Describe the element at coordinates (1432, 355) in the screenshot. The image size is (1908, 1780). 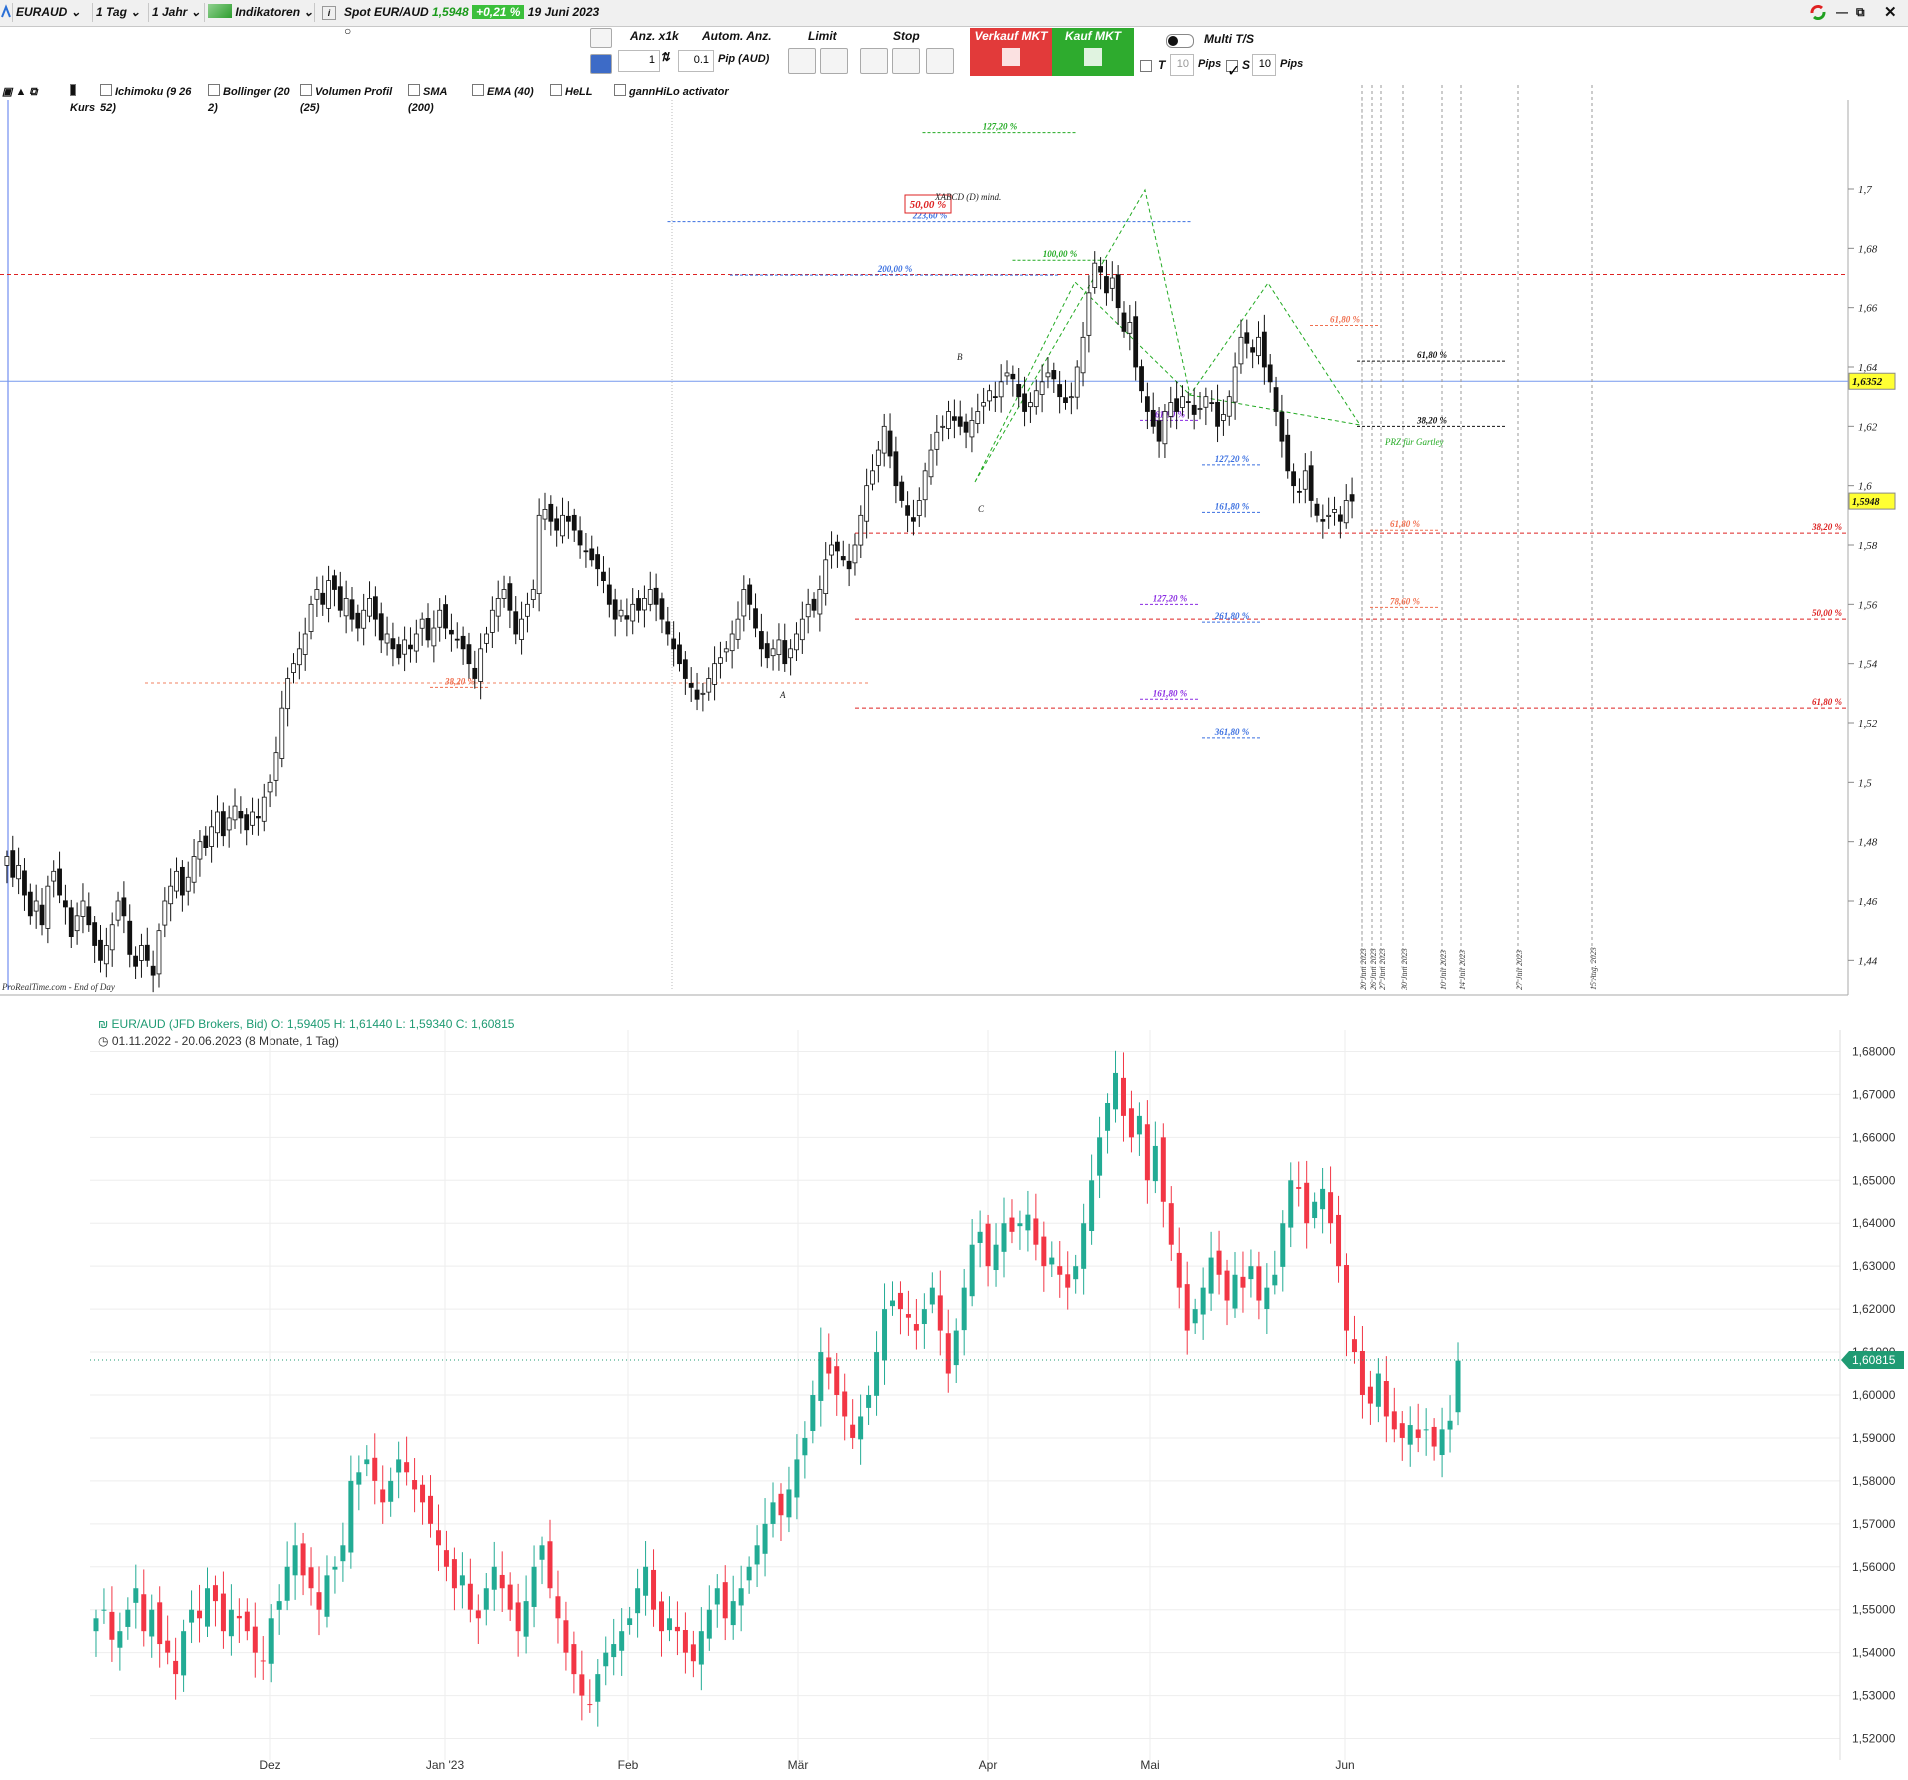
I see `fib-inner-label: 61,80 %` at that location.